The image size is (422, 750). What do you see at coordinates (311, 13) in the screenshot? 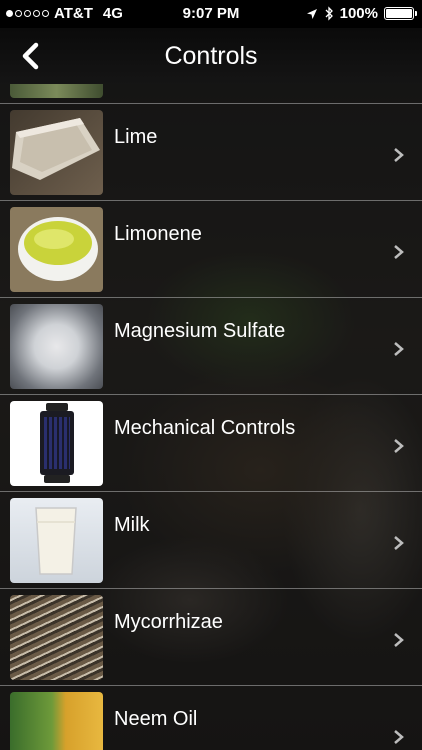
I see `location-arrow-icon` at bounding box center [311, 13].